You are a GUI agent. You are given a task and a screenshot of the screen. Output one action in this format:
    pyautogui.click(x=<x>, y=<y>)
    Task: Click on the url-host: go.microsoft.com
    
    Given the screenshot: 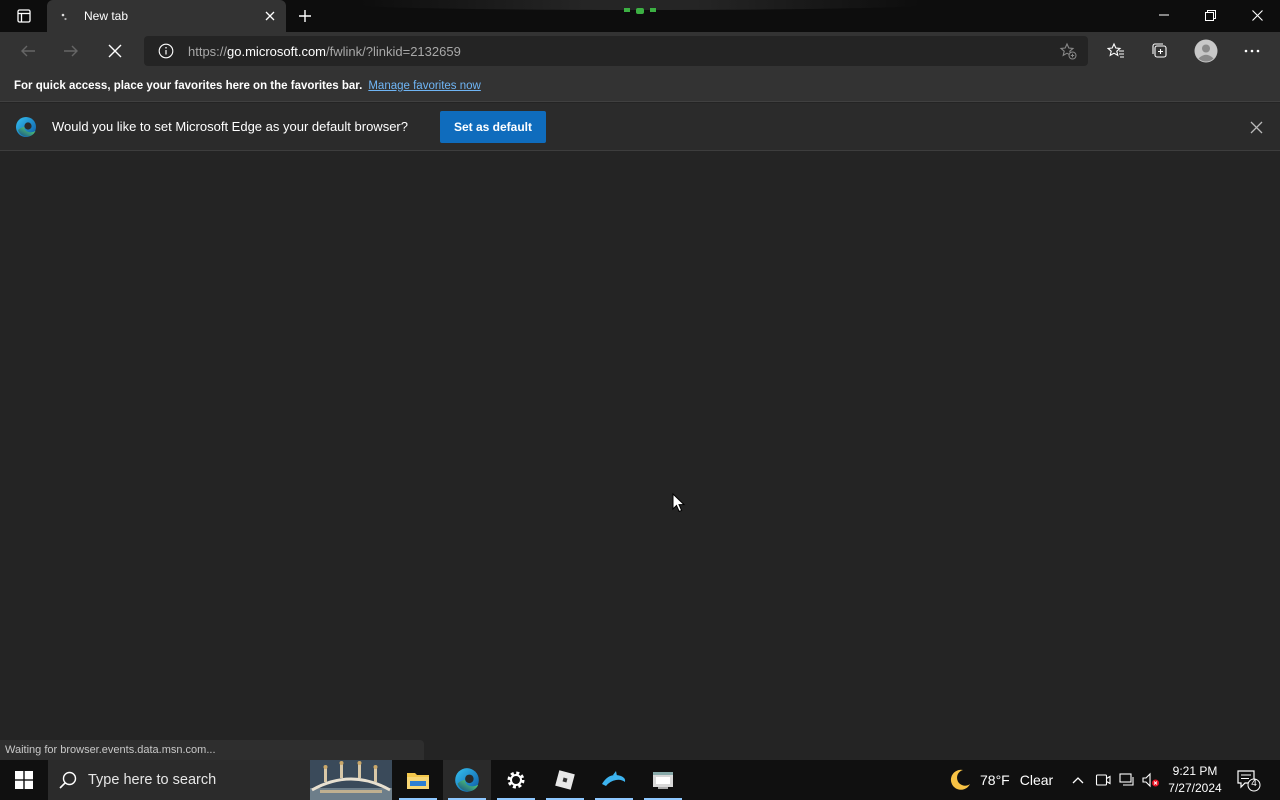 What is the action you would take?
    pyautogui.click(x=277, y=51)
    